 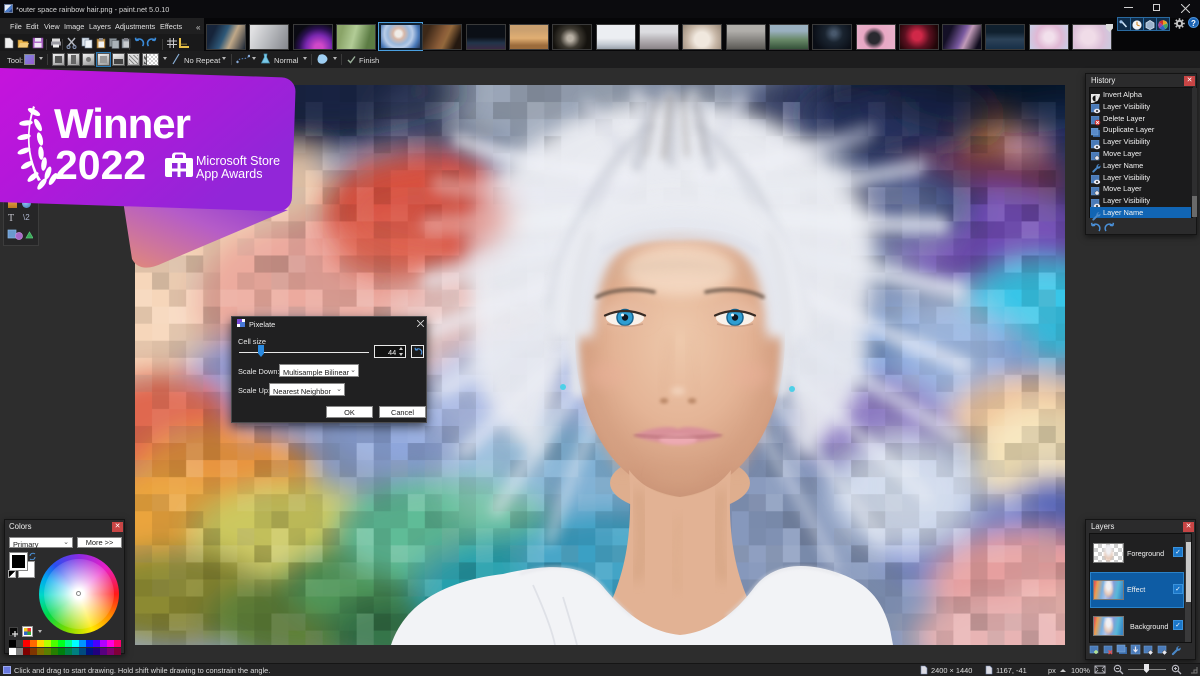 What do you see at coordinates (100, 165) in the screenshot?
I see `svg-text: 2022` at bounding box center [100, 165].